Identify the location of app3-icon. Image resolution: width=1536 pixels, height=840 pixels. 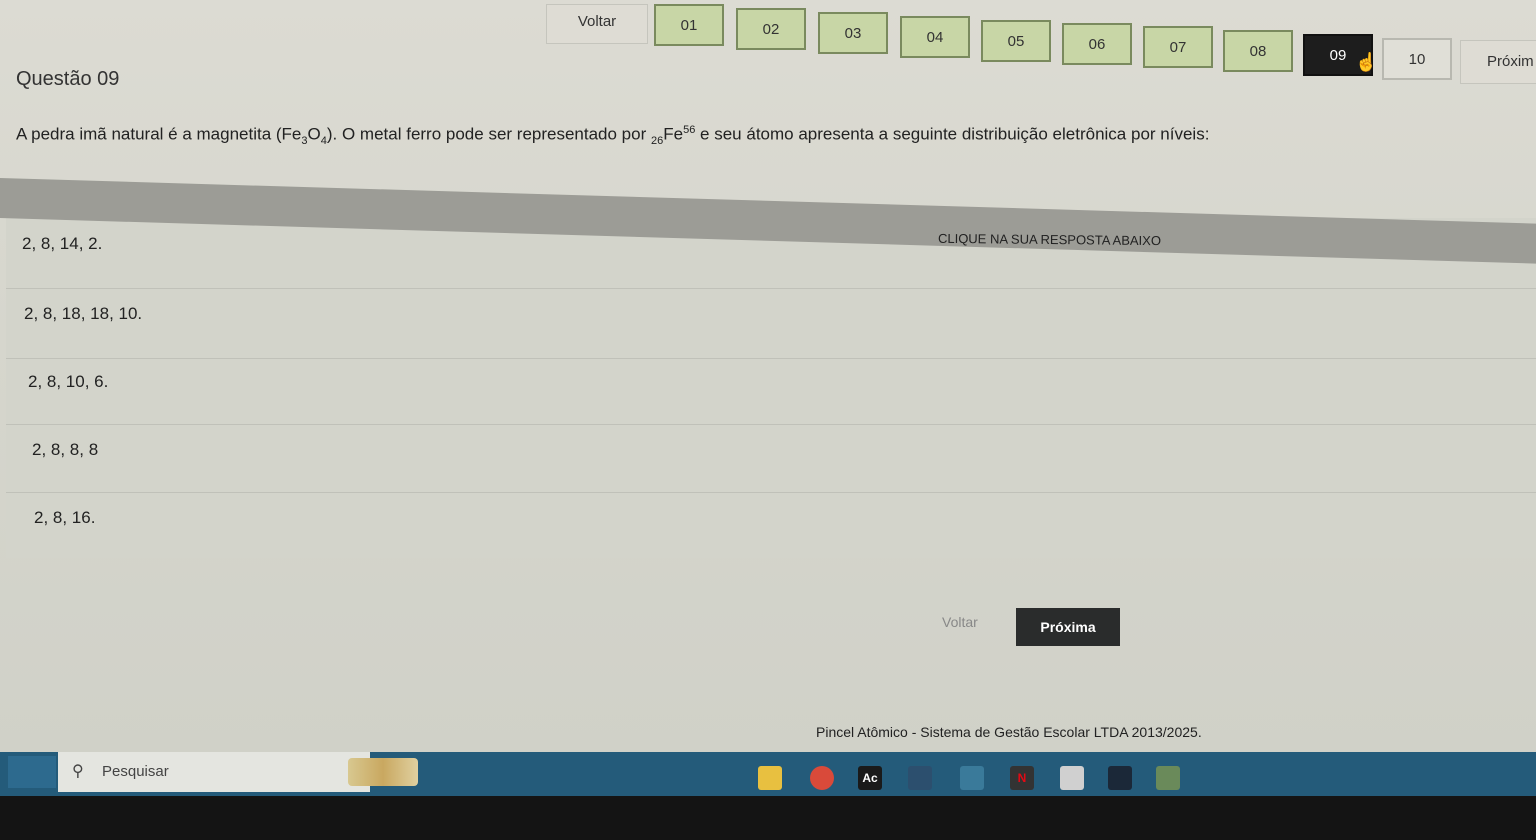
(1168, 778).